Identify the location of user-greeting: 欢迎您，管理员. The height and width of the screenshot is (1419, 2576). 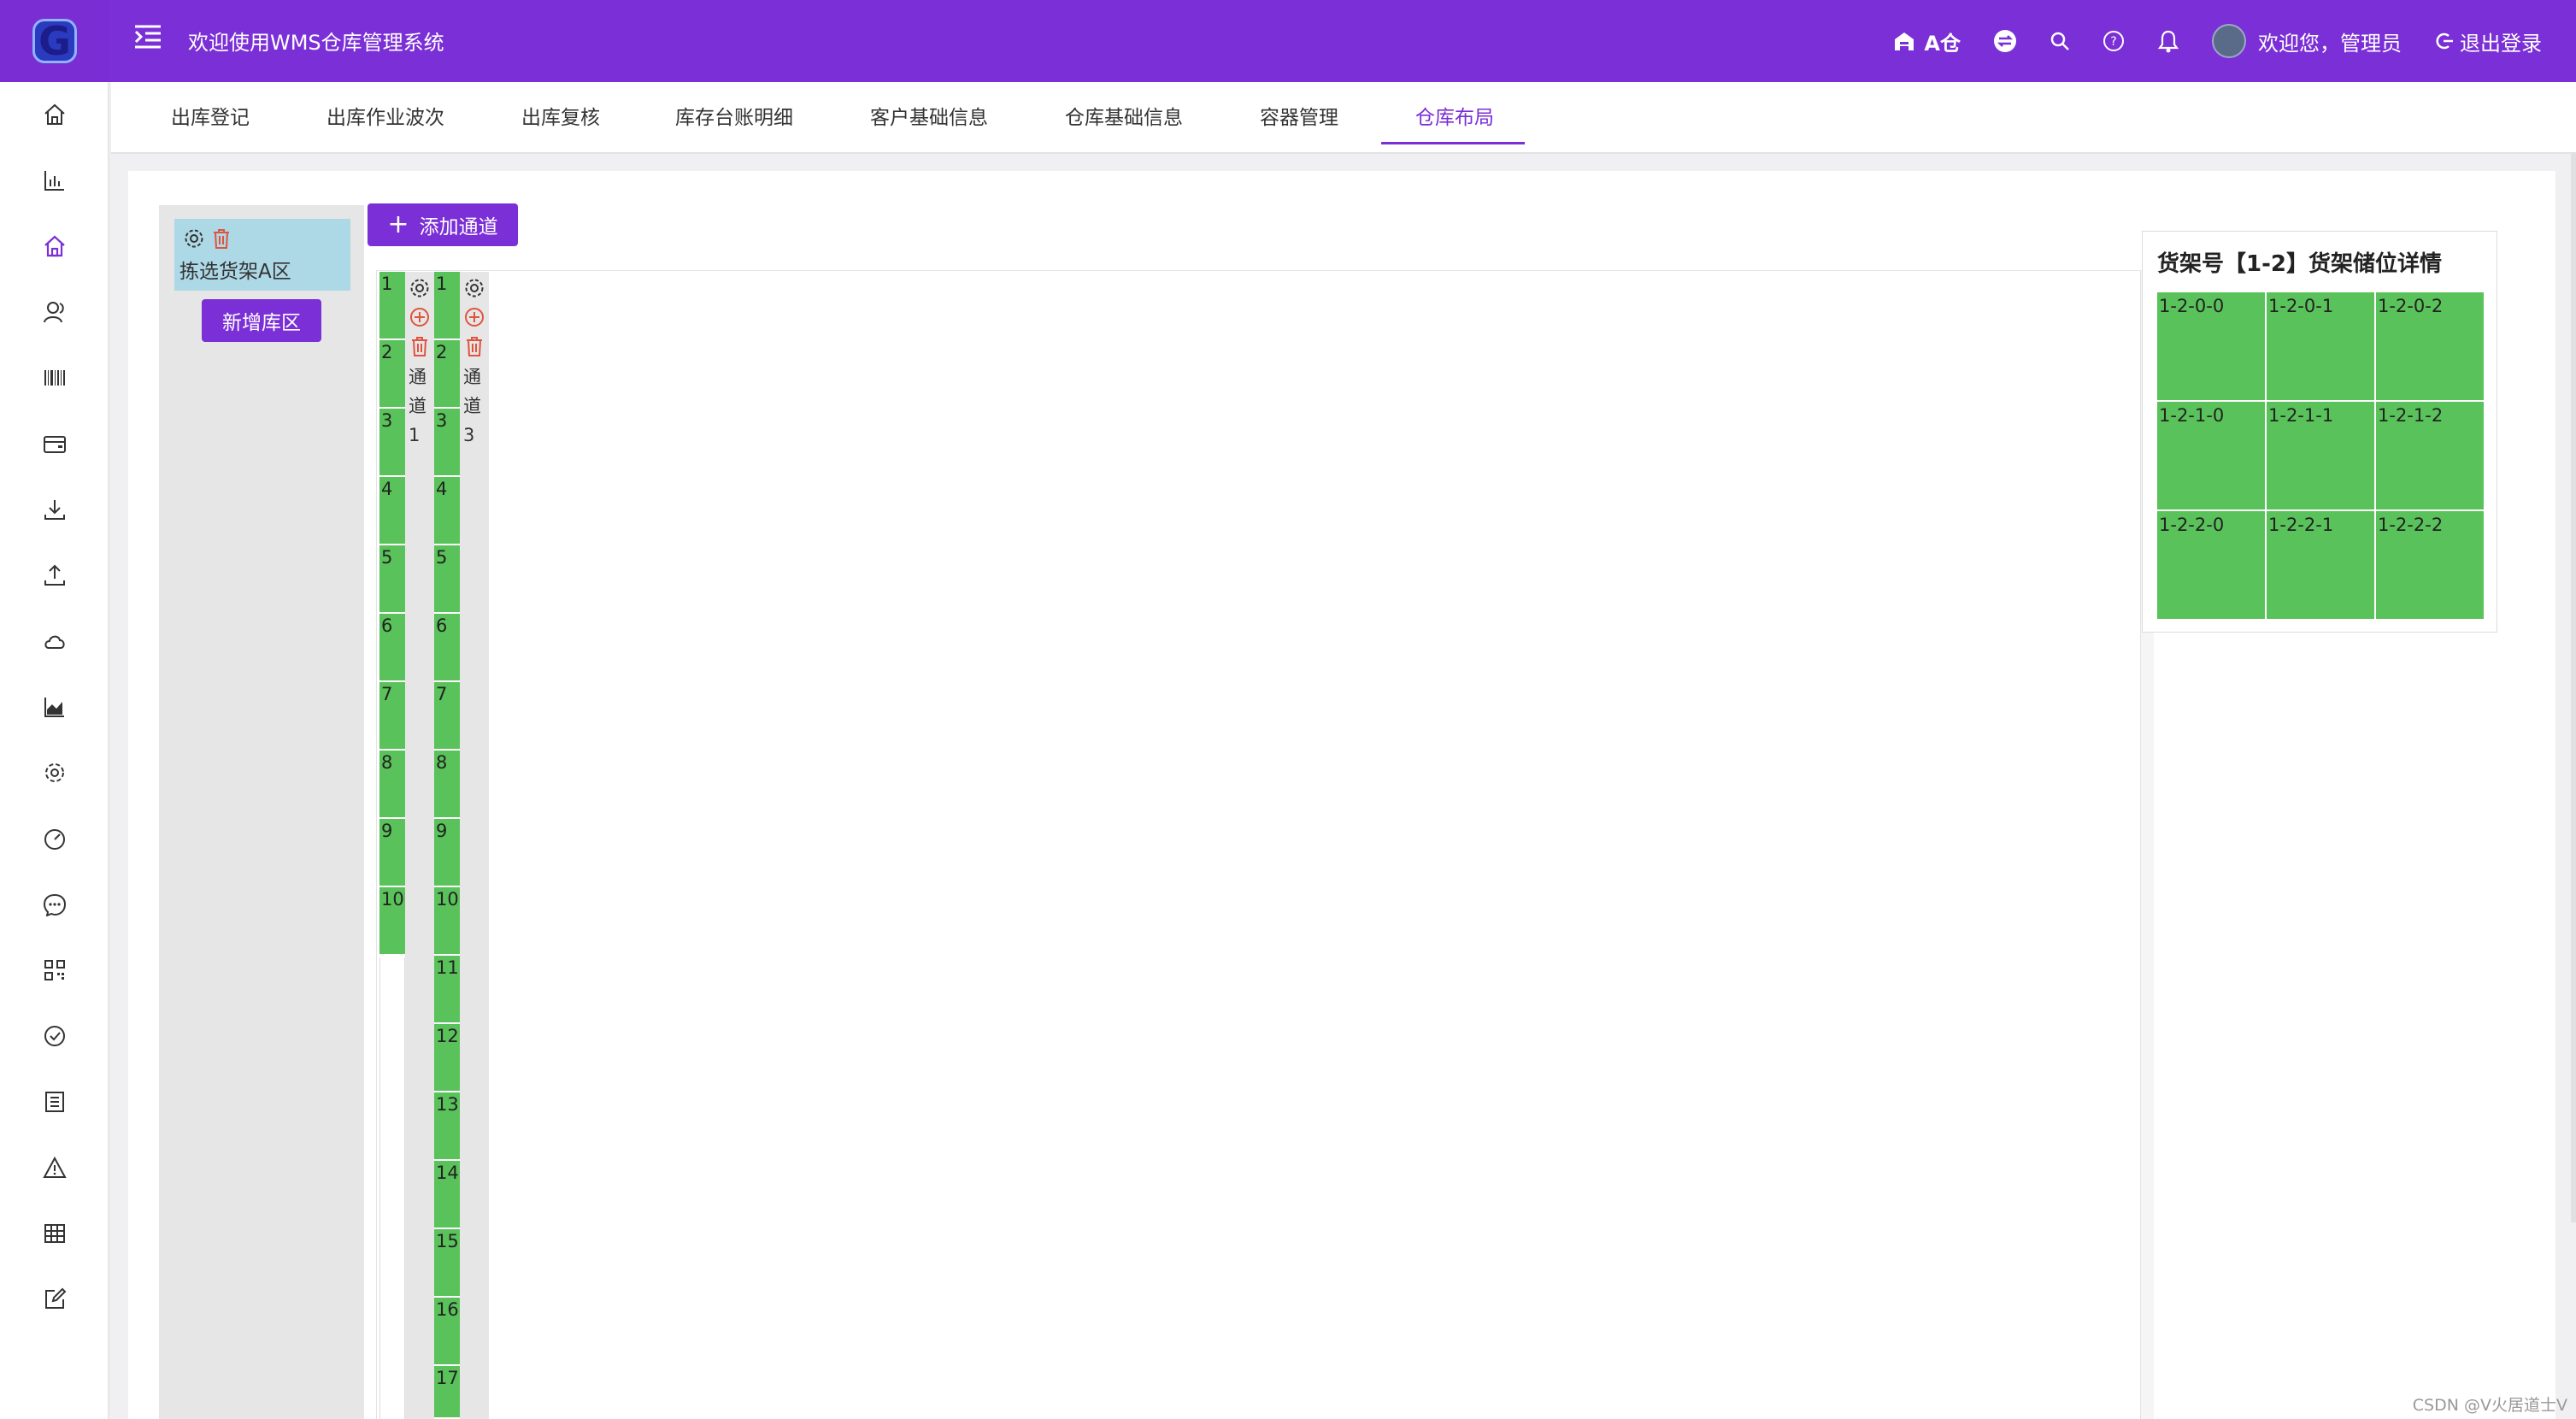
(2330, 43).